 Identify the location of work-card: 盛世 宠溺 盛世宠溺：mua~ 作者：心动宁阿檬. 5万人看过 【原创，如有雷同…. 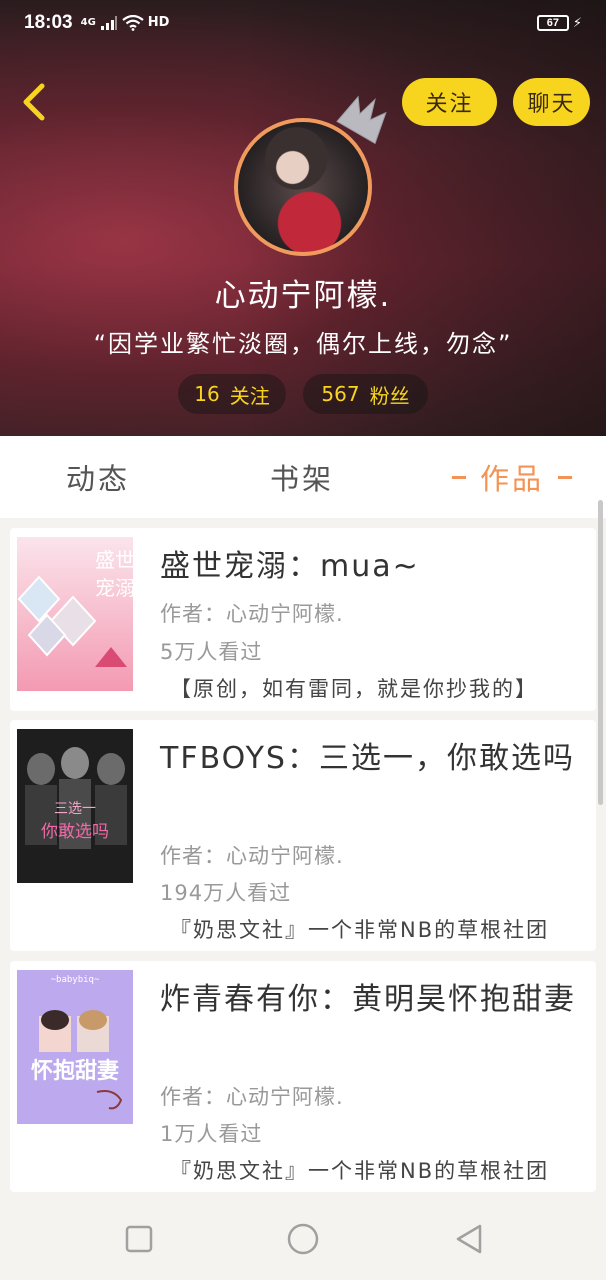
(303, 619).